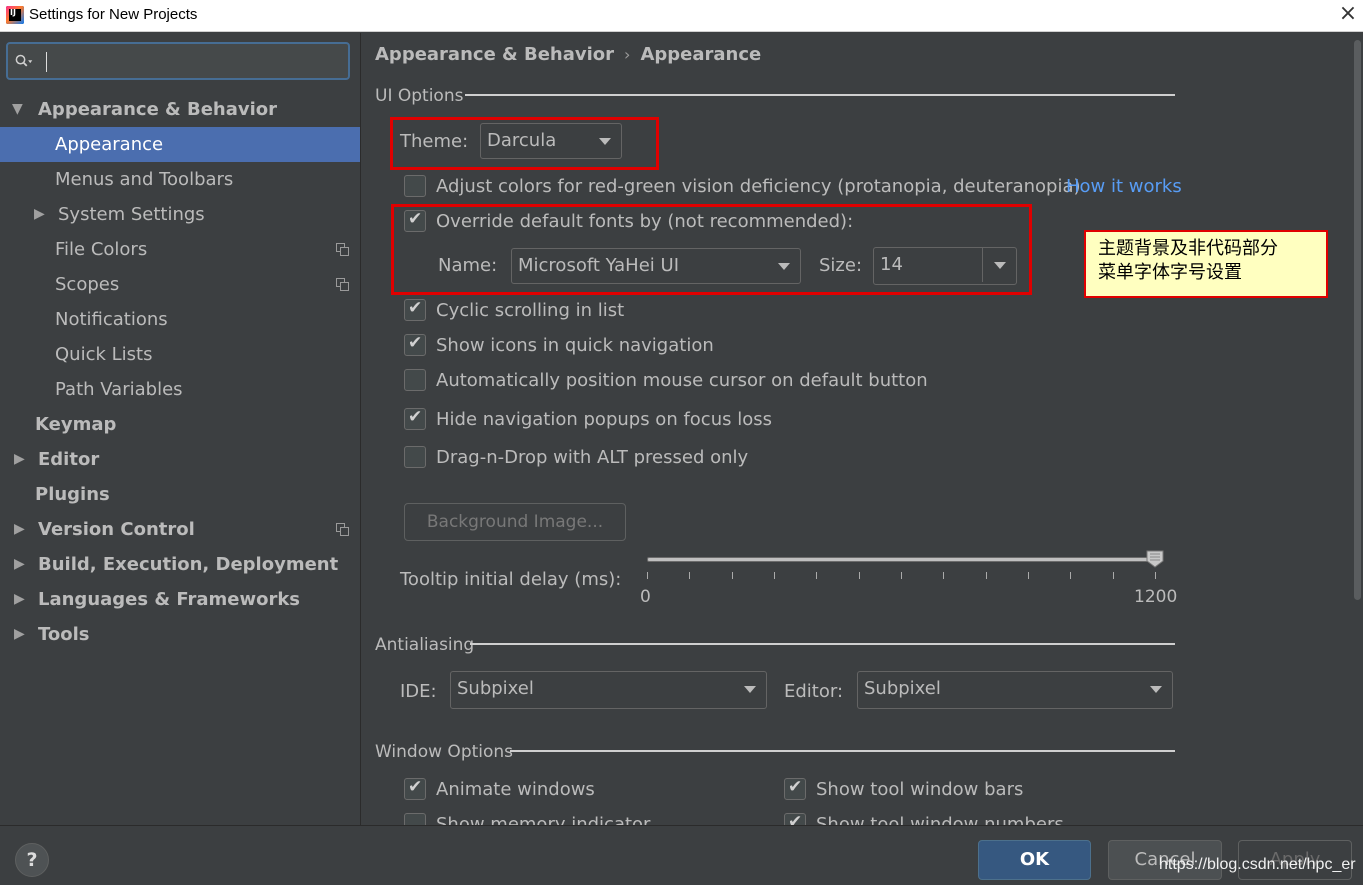 Image resolution: width=1363 pixels, height=885 pixels. Describe the element at coordinates (530, 310) in the screenshot. I see `cyclic-scrolling-label: Cyclic scrolling in list` at that location.